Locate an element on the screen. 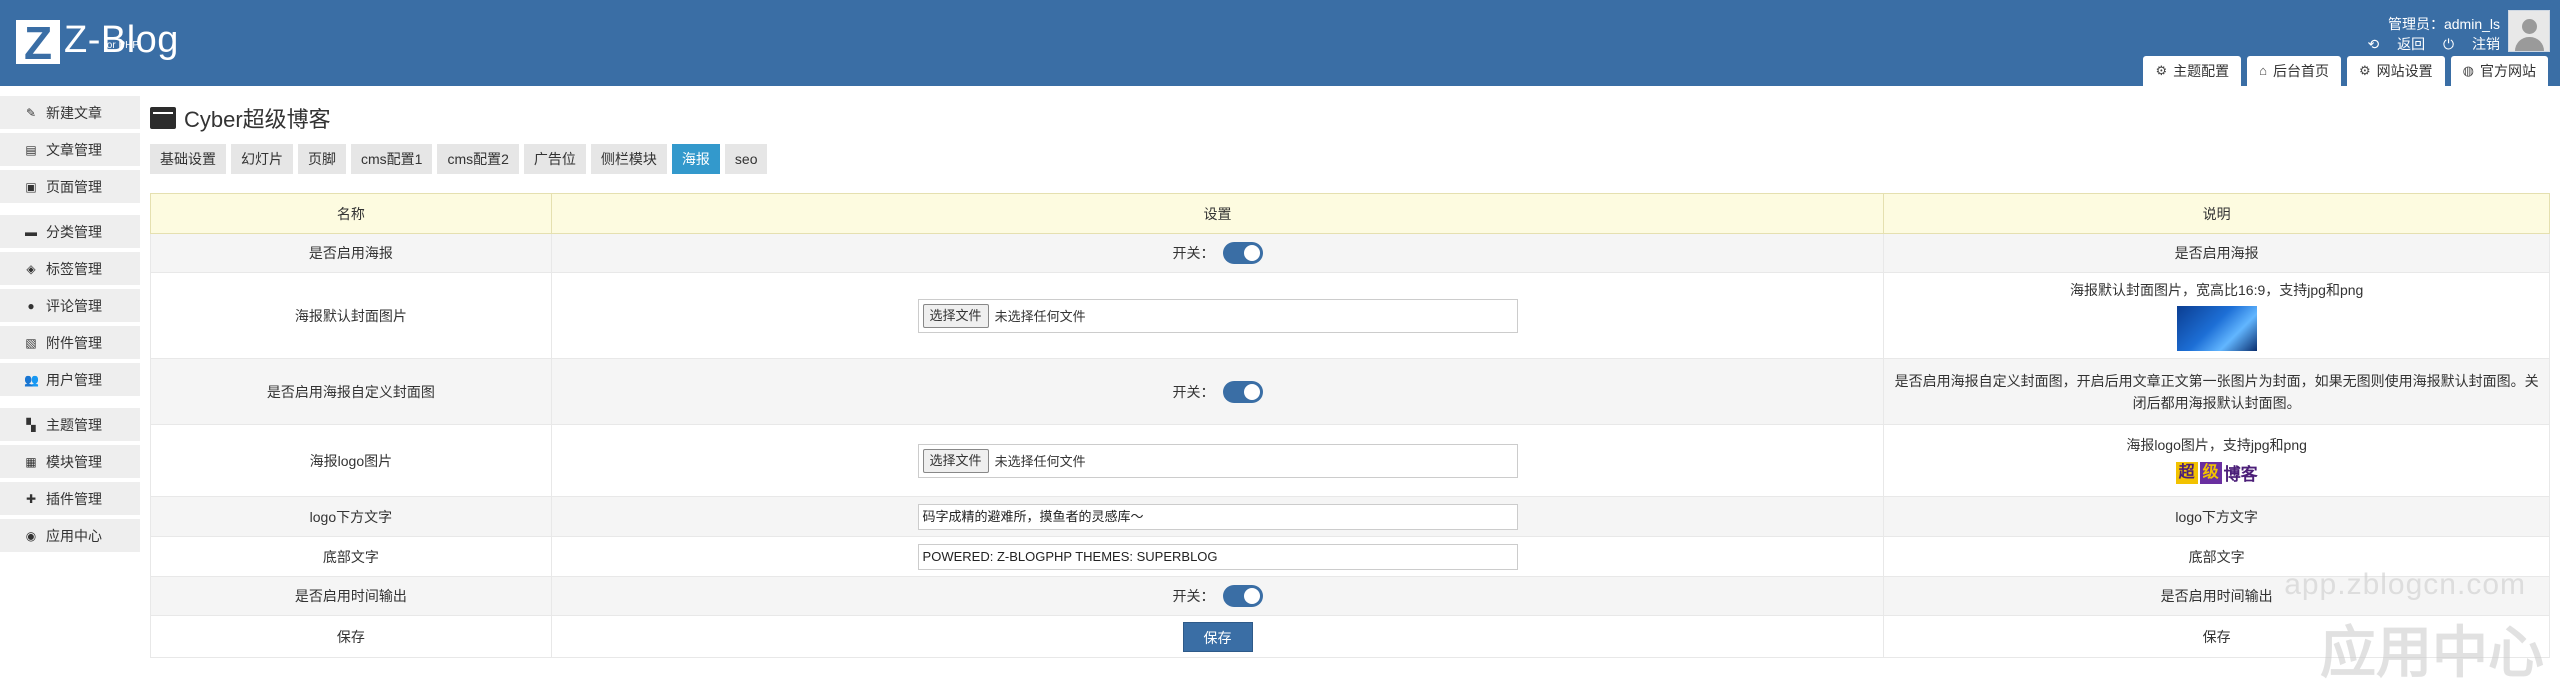 The height and width of the screenshot is (689, 2560). row-name: 是否启用海报自定义封面图 is located at coordinates (351, 392).